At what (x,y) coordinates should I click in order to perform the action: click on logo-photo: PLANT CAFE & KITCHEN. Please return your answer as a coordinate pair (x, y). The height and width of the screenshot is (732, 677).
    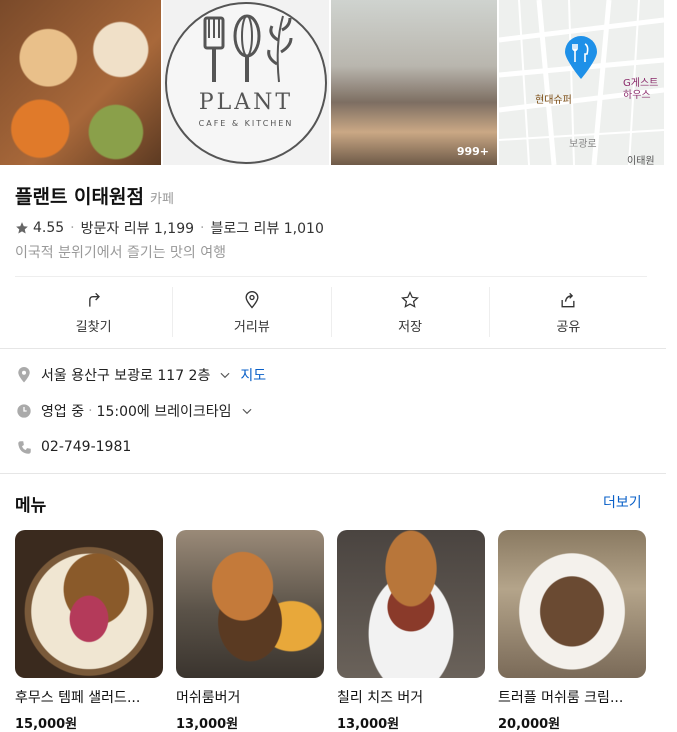
    Looking at the image, I should click on (246, 82).